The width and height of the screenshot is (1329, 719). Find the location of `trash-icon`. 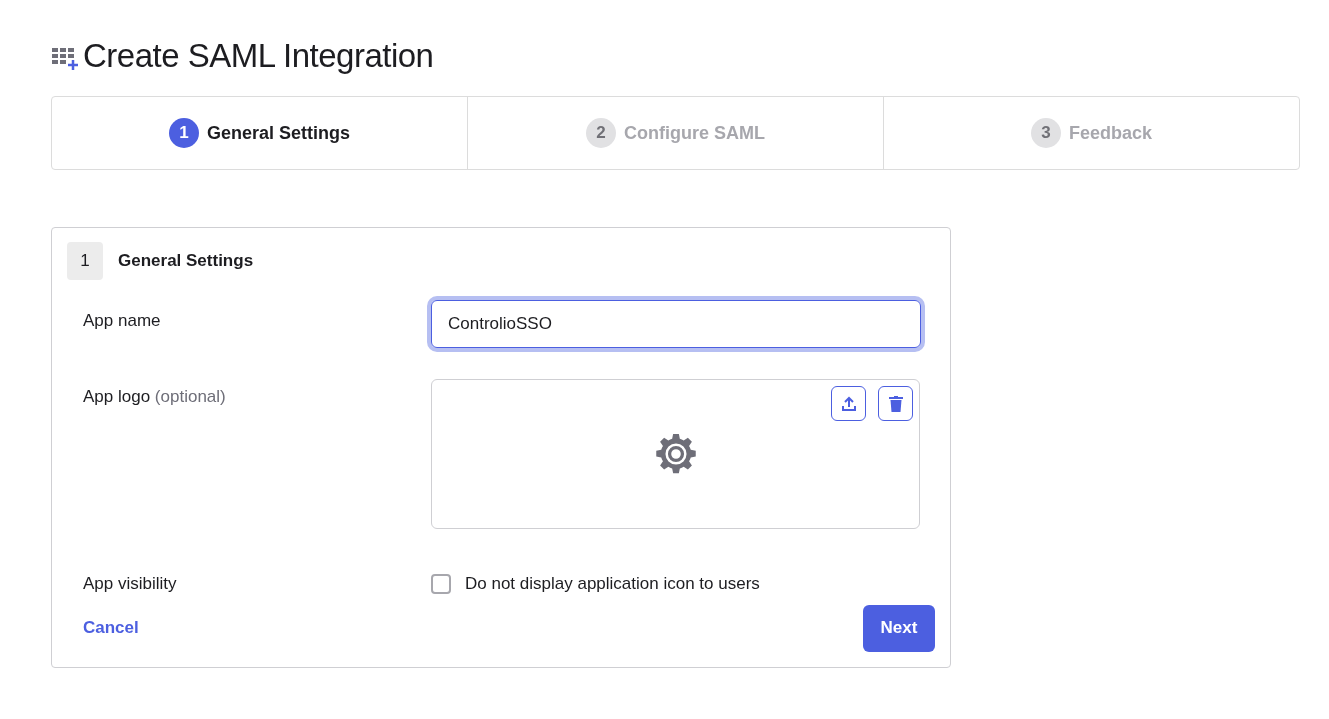

trash-icon is located at coordinates (895, 403).